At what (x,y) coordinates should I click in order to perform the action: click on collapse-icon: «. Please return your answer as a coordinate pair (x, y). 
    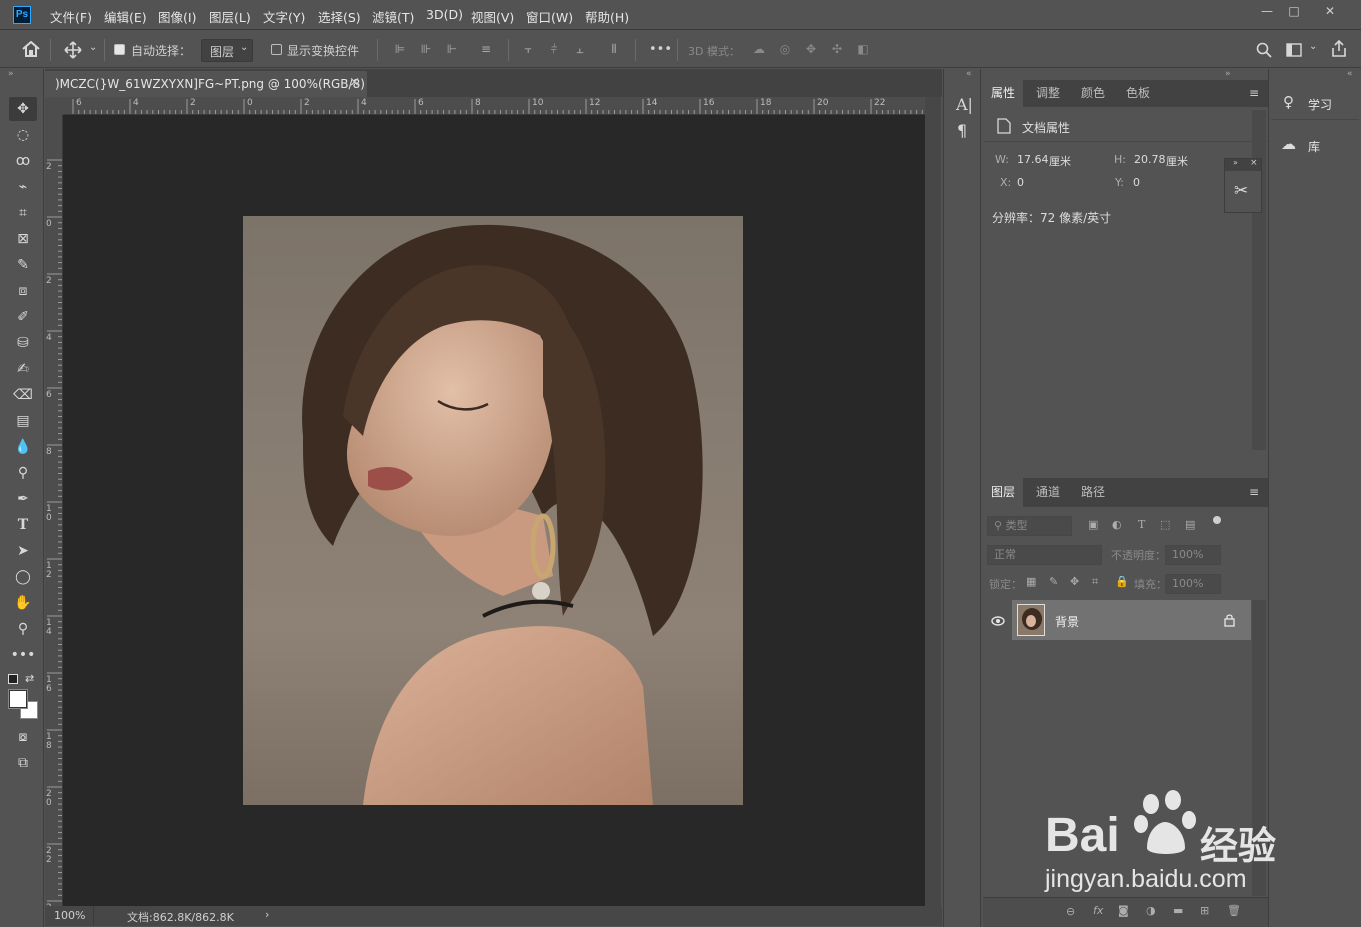
    Looking at the image, I should click on (1350, 74).